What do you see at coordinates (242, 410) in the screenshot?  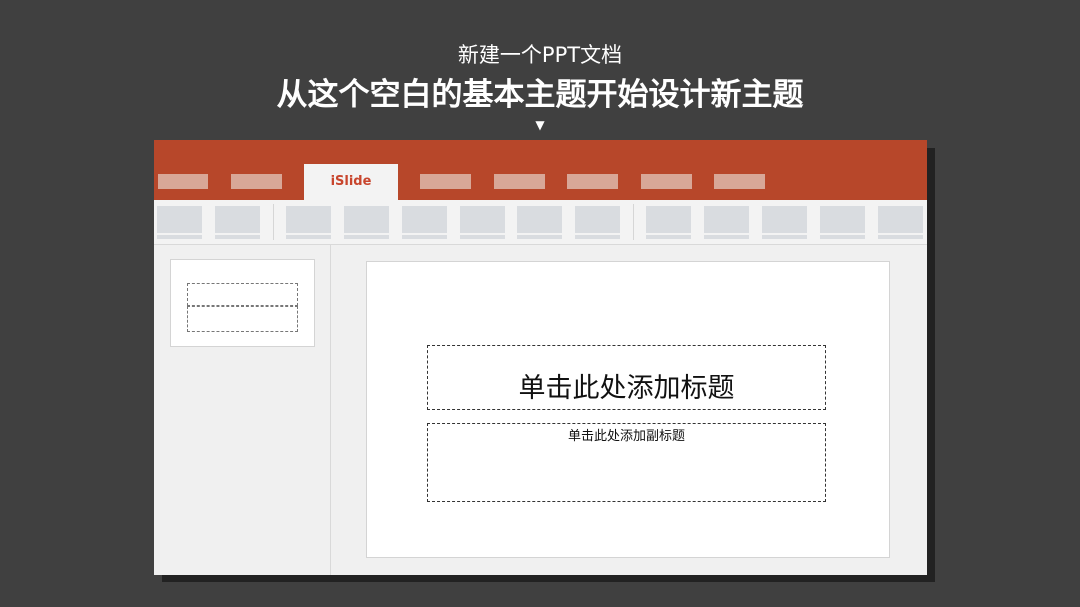 I see `slide-thumbnail-pane` at bounding box center [242, 410].